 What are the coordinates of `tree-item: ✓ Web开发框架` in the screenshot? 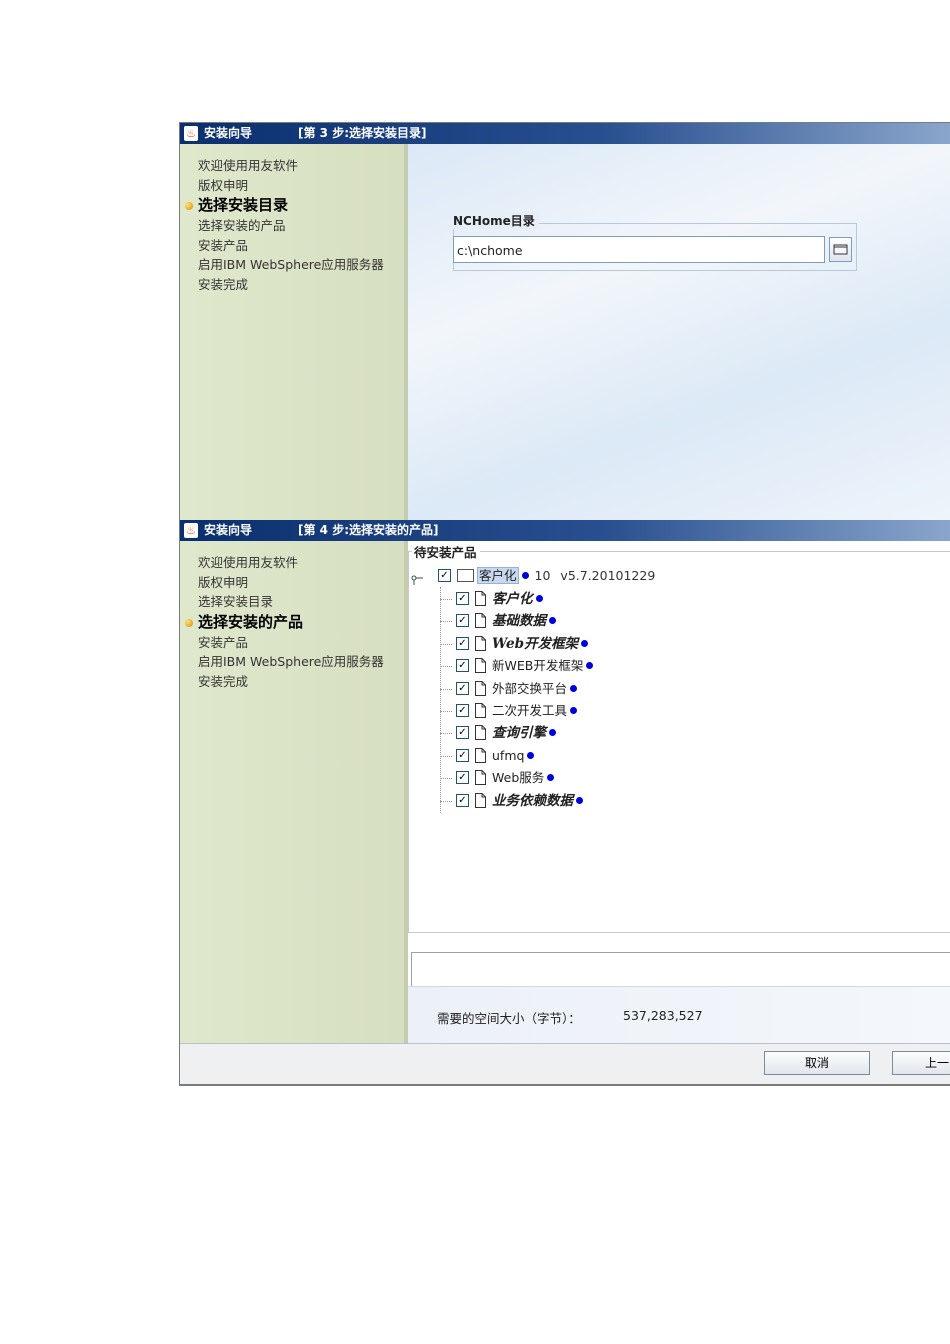 It's located at (522, 644).